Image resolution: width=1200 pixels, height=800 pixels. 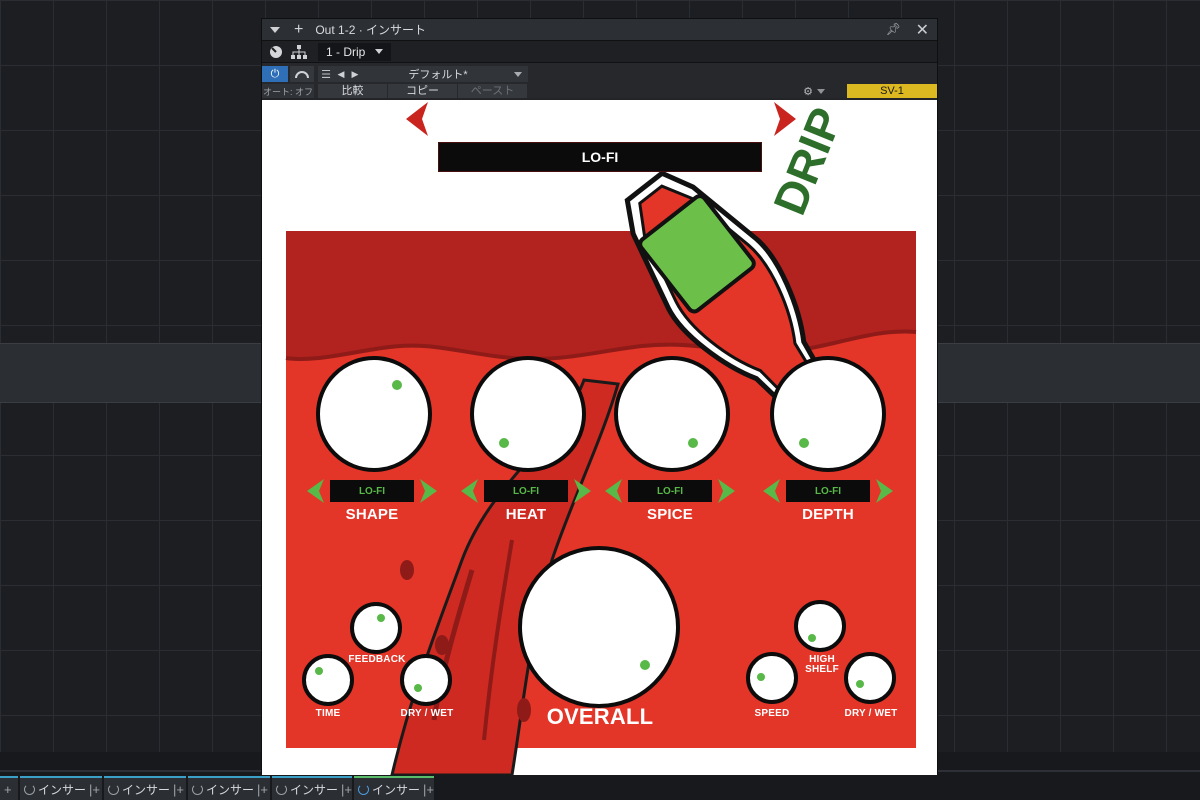 I want to click on insert-slot-4: インサー |+, so click(x=312, y=788).